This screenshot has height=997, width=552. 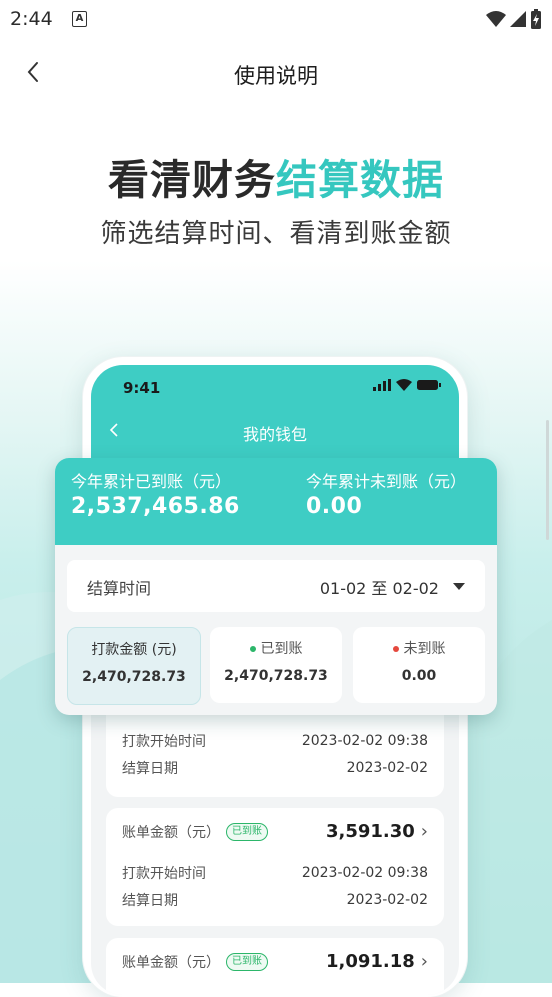 I want to click on page-title: 使用说明, so click(x=276, y=76).